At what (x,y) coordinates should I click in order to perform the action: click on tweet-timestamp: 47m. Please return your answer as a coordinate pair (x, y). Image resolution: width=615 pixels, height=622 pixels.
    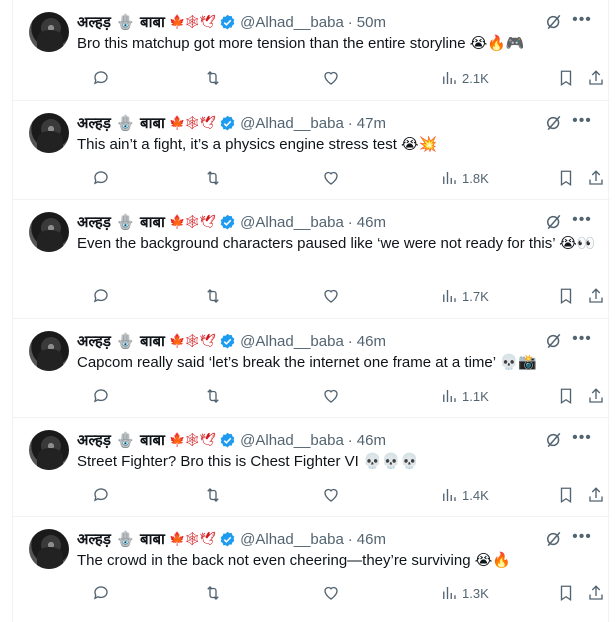
    Looking at the image, I should click on (371, 123).